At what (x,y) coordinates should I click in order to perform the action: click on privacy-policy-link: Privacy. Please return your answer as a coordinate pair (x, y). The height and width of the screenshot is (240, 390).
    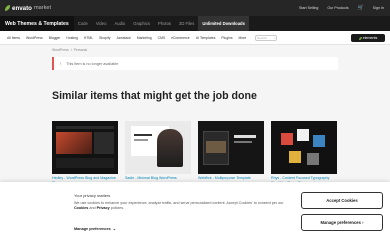
    Looking at the image, I should click on (103, 208).